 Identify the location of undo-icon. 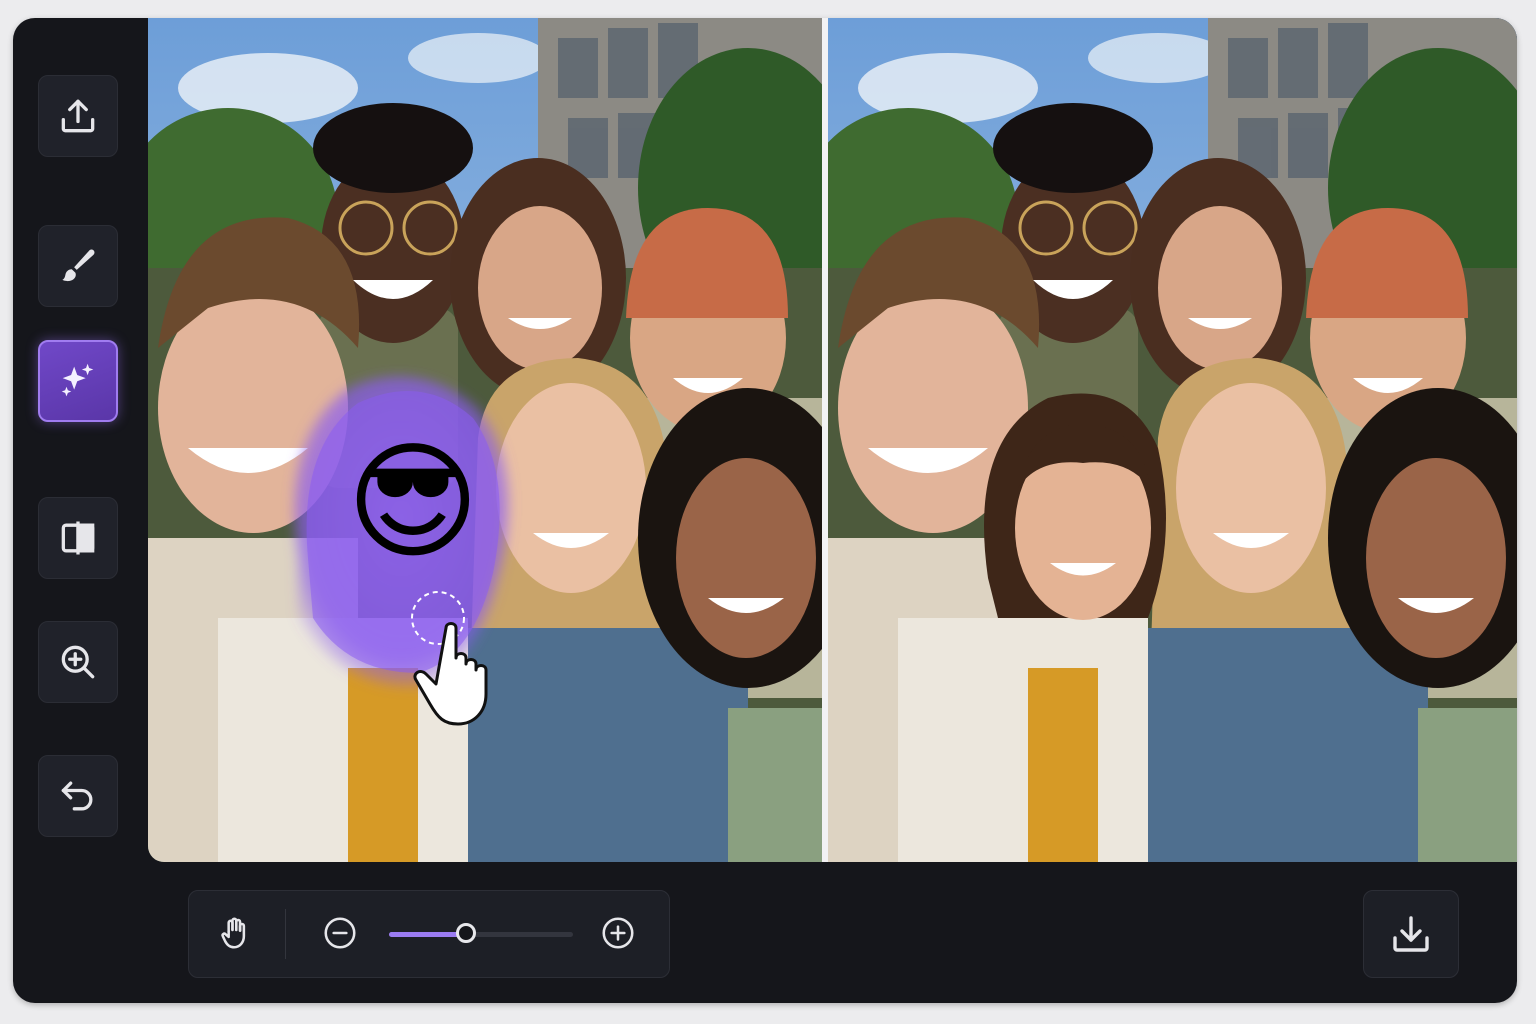
(77, 796).